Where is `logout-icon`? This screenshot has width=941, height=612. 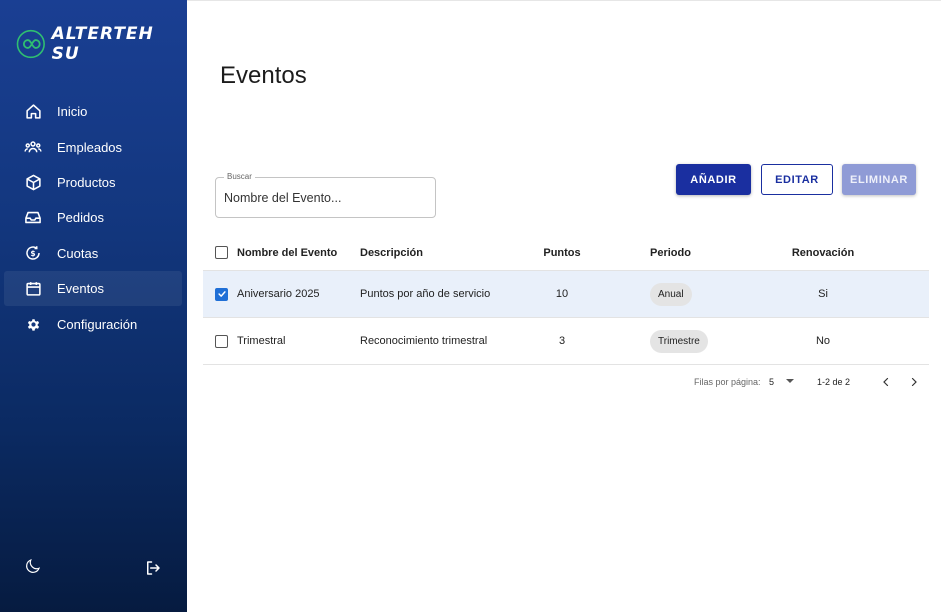 logout-icon is located at coordinates (153, 568).